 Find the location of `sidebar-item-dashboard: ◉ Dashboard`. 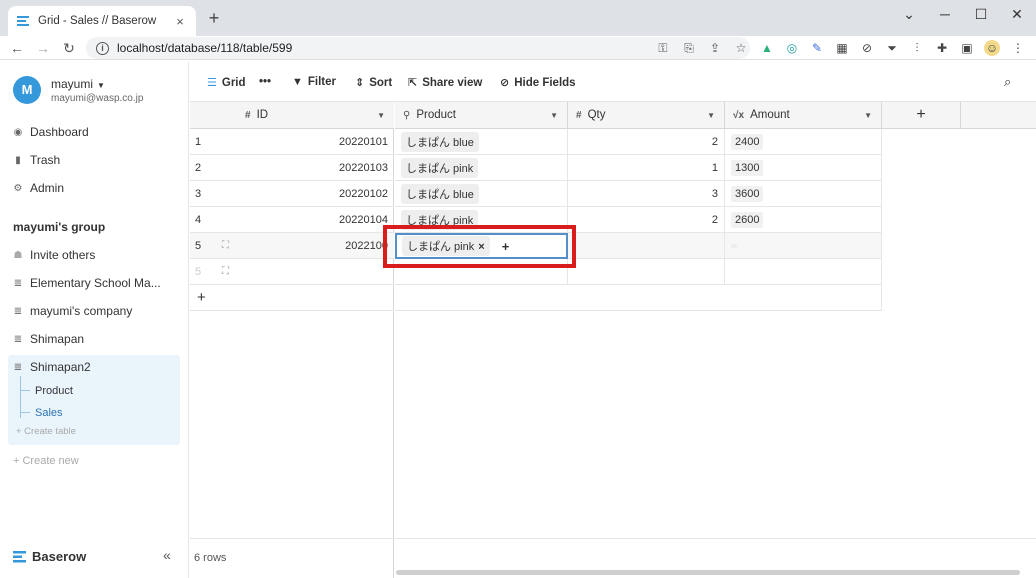

sidebar-item-dashboard: ◉ Dashboard is located at coordinates (51, 132).